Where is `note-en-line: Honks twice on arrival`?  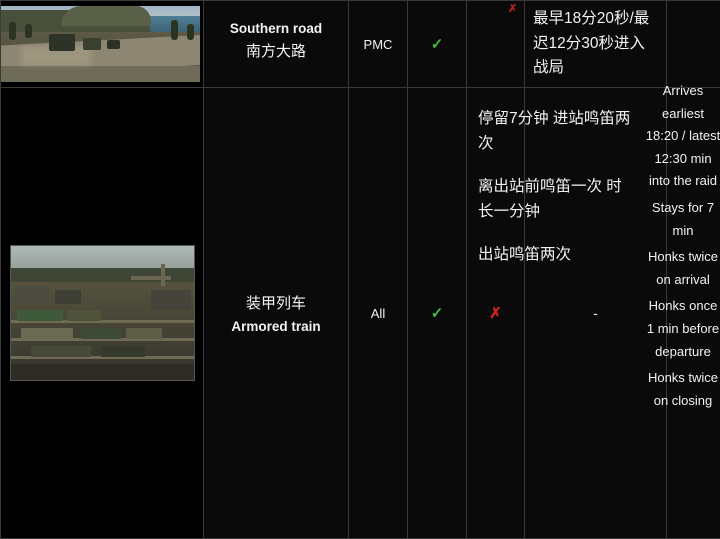 note-en-line: Honks twice on arrival is located at coordinates (682, 268).